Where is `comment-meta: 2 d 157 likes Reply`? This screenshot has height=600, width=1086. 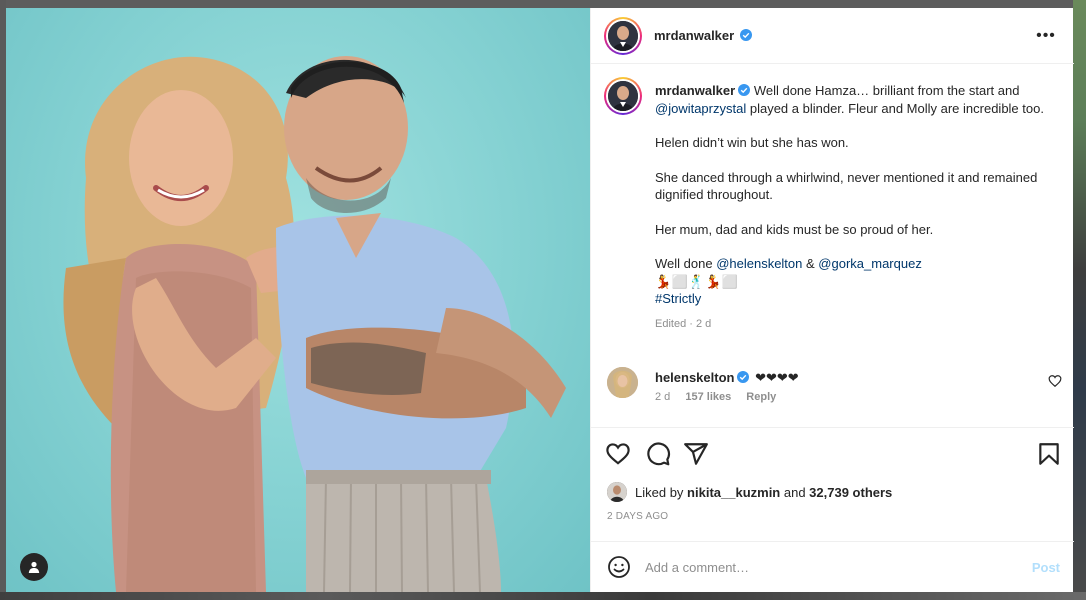 comment-meta: 2 d 157 likes Reply is located at coordinates (721, 397).